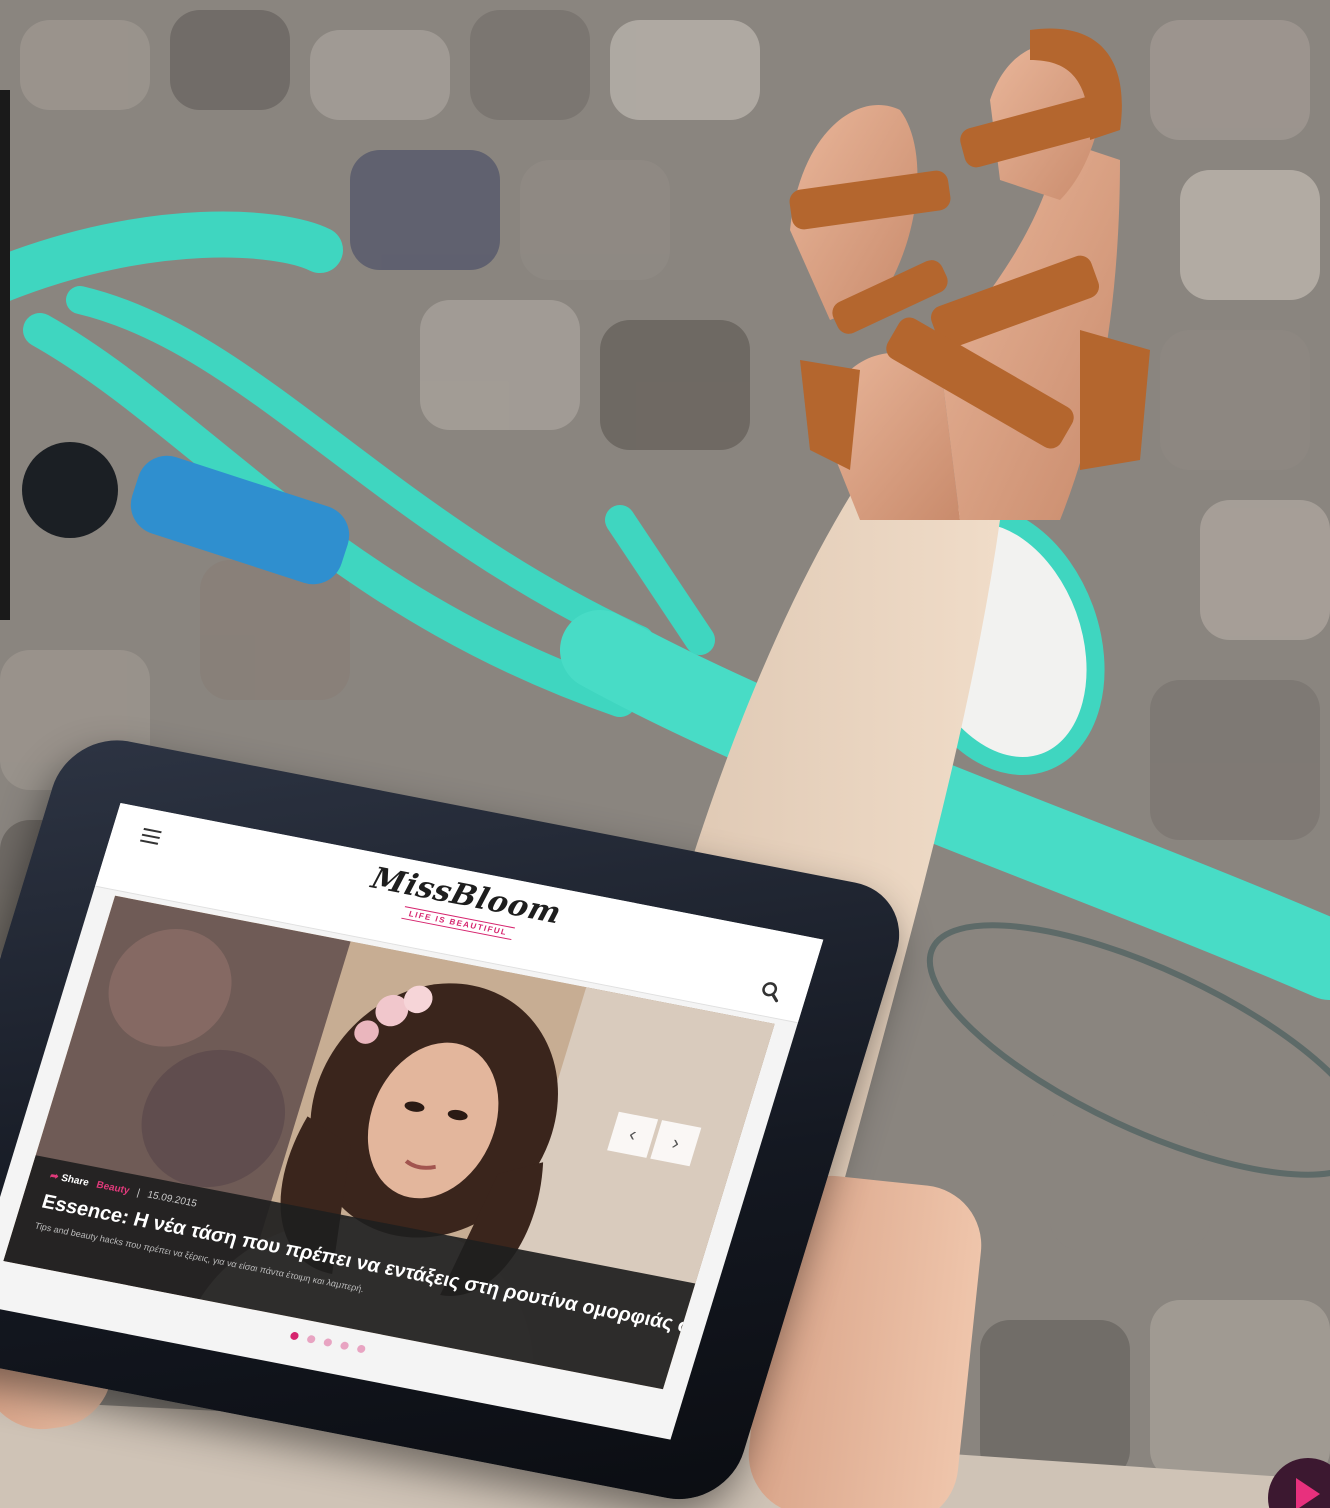 This screenshot has height=1508, width=1330. What do you see at coordinates (75, 1180) in the screenshot?
I see `share-label: Share` at bounding box center [75, 1180].